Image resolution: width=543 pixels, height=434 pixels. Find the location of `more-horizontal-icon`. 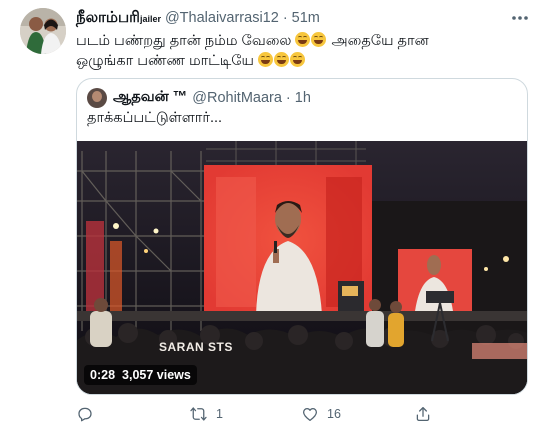

more-horizontal-icon is located at coordinates (520, 18).